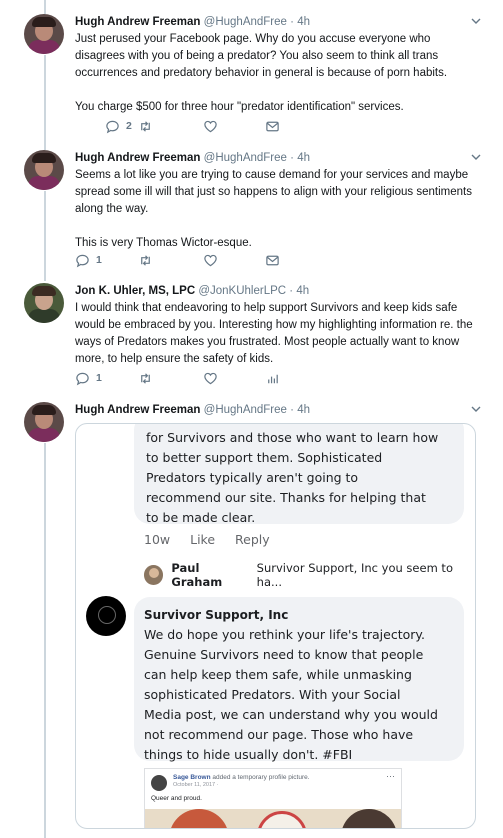  Describe the element at coordinates (106, 616) in the screenshot. I see `page-avatar` at that location.